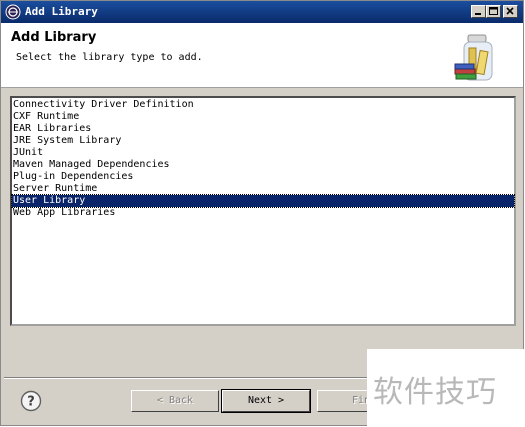 The height and width of the screenshot is (427, 525). I want to click on maximize-button, so click(493, 11).